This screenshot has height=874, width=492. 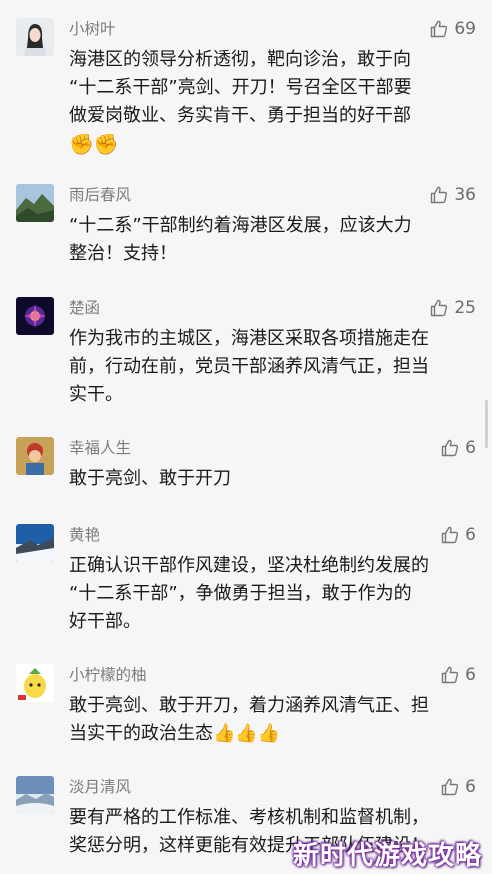 What do you see at coordinates (387, 856) in the screenshot?
I see `watermark: 新时代游戏攻略` at bounding box center [387, 856].